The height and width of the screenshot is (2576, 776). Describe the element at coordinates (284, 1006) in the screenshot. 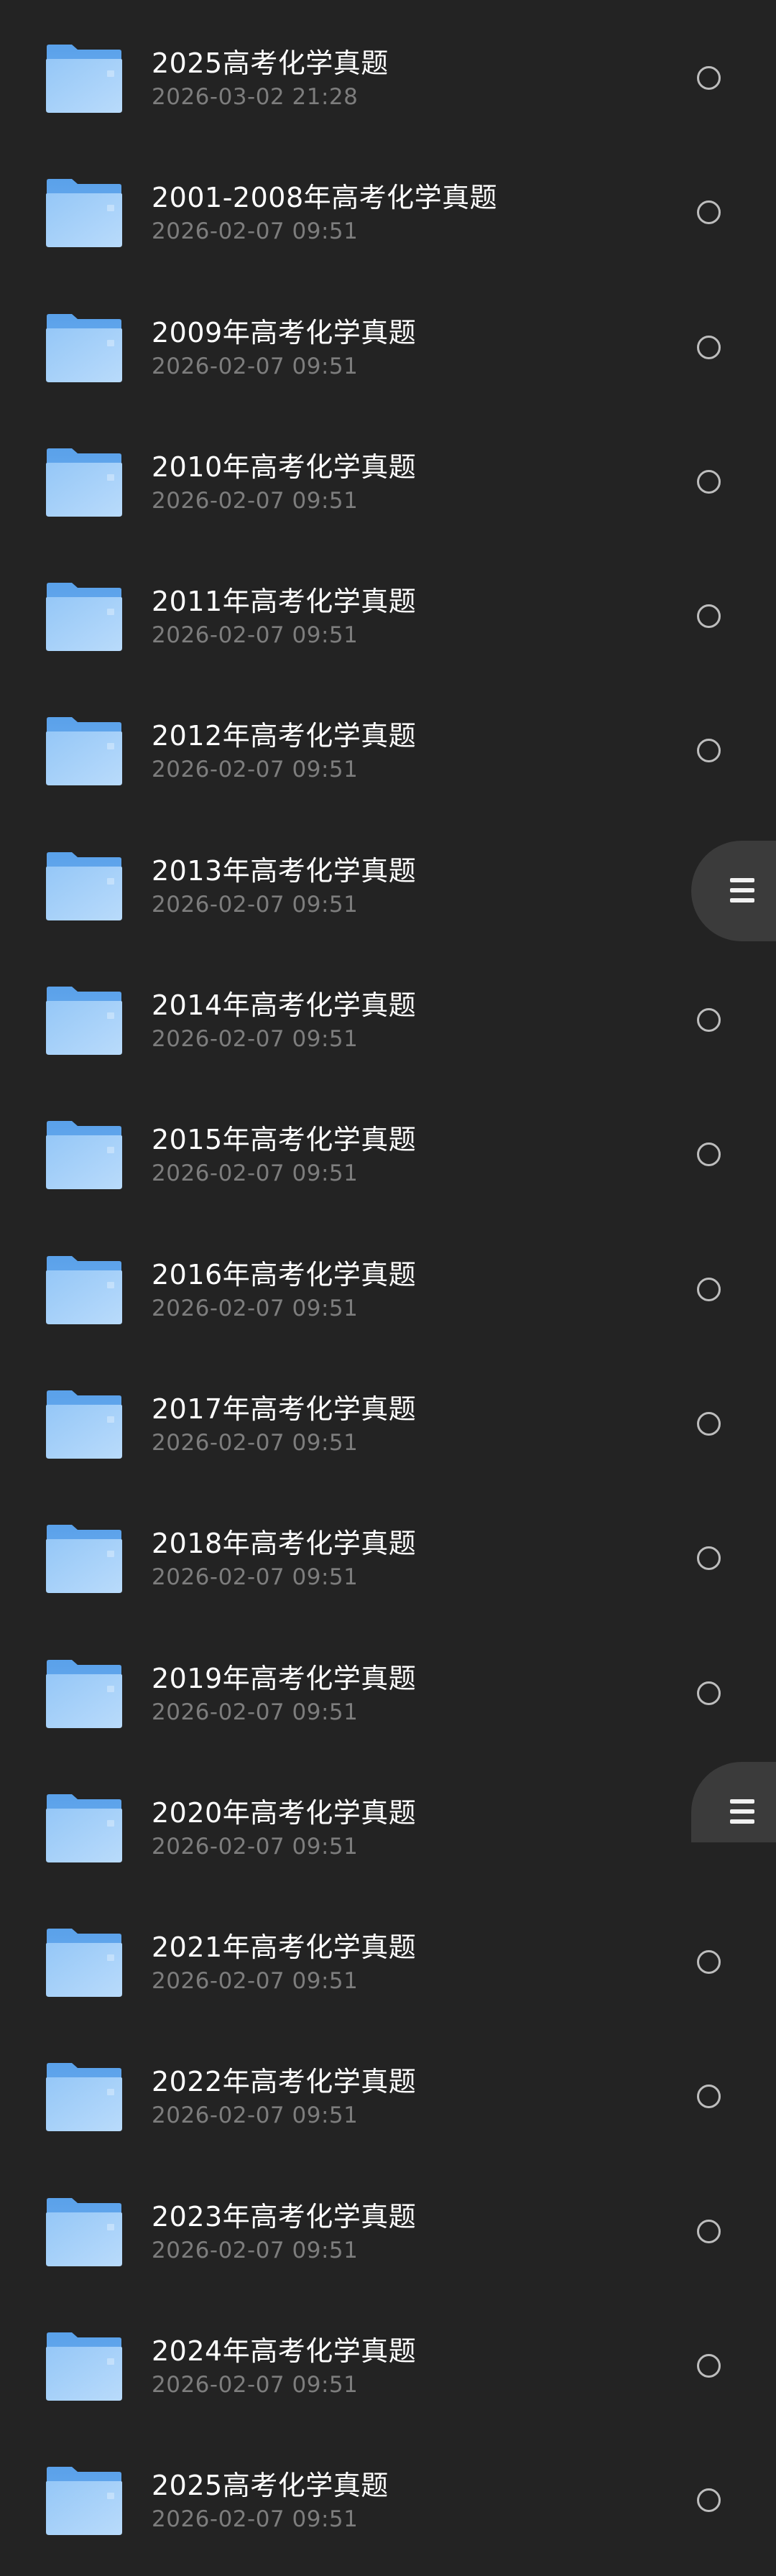

I see `folder-name: 2014年高考化学真题` at that location.